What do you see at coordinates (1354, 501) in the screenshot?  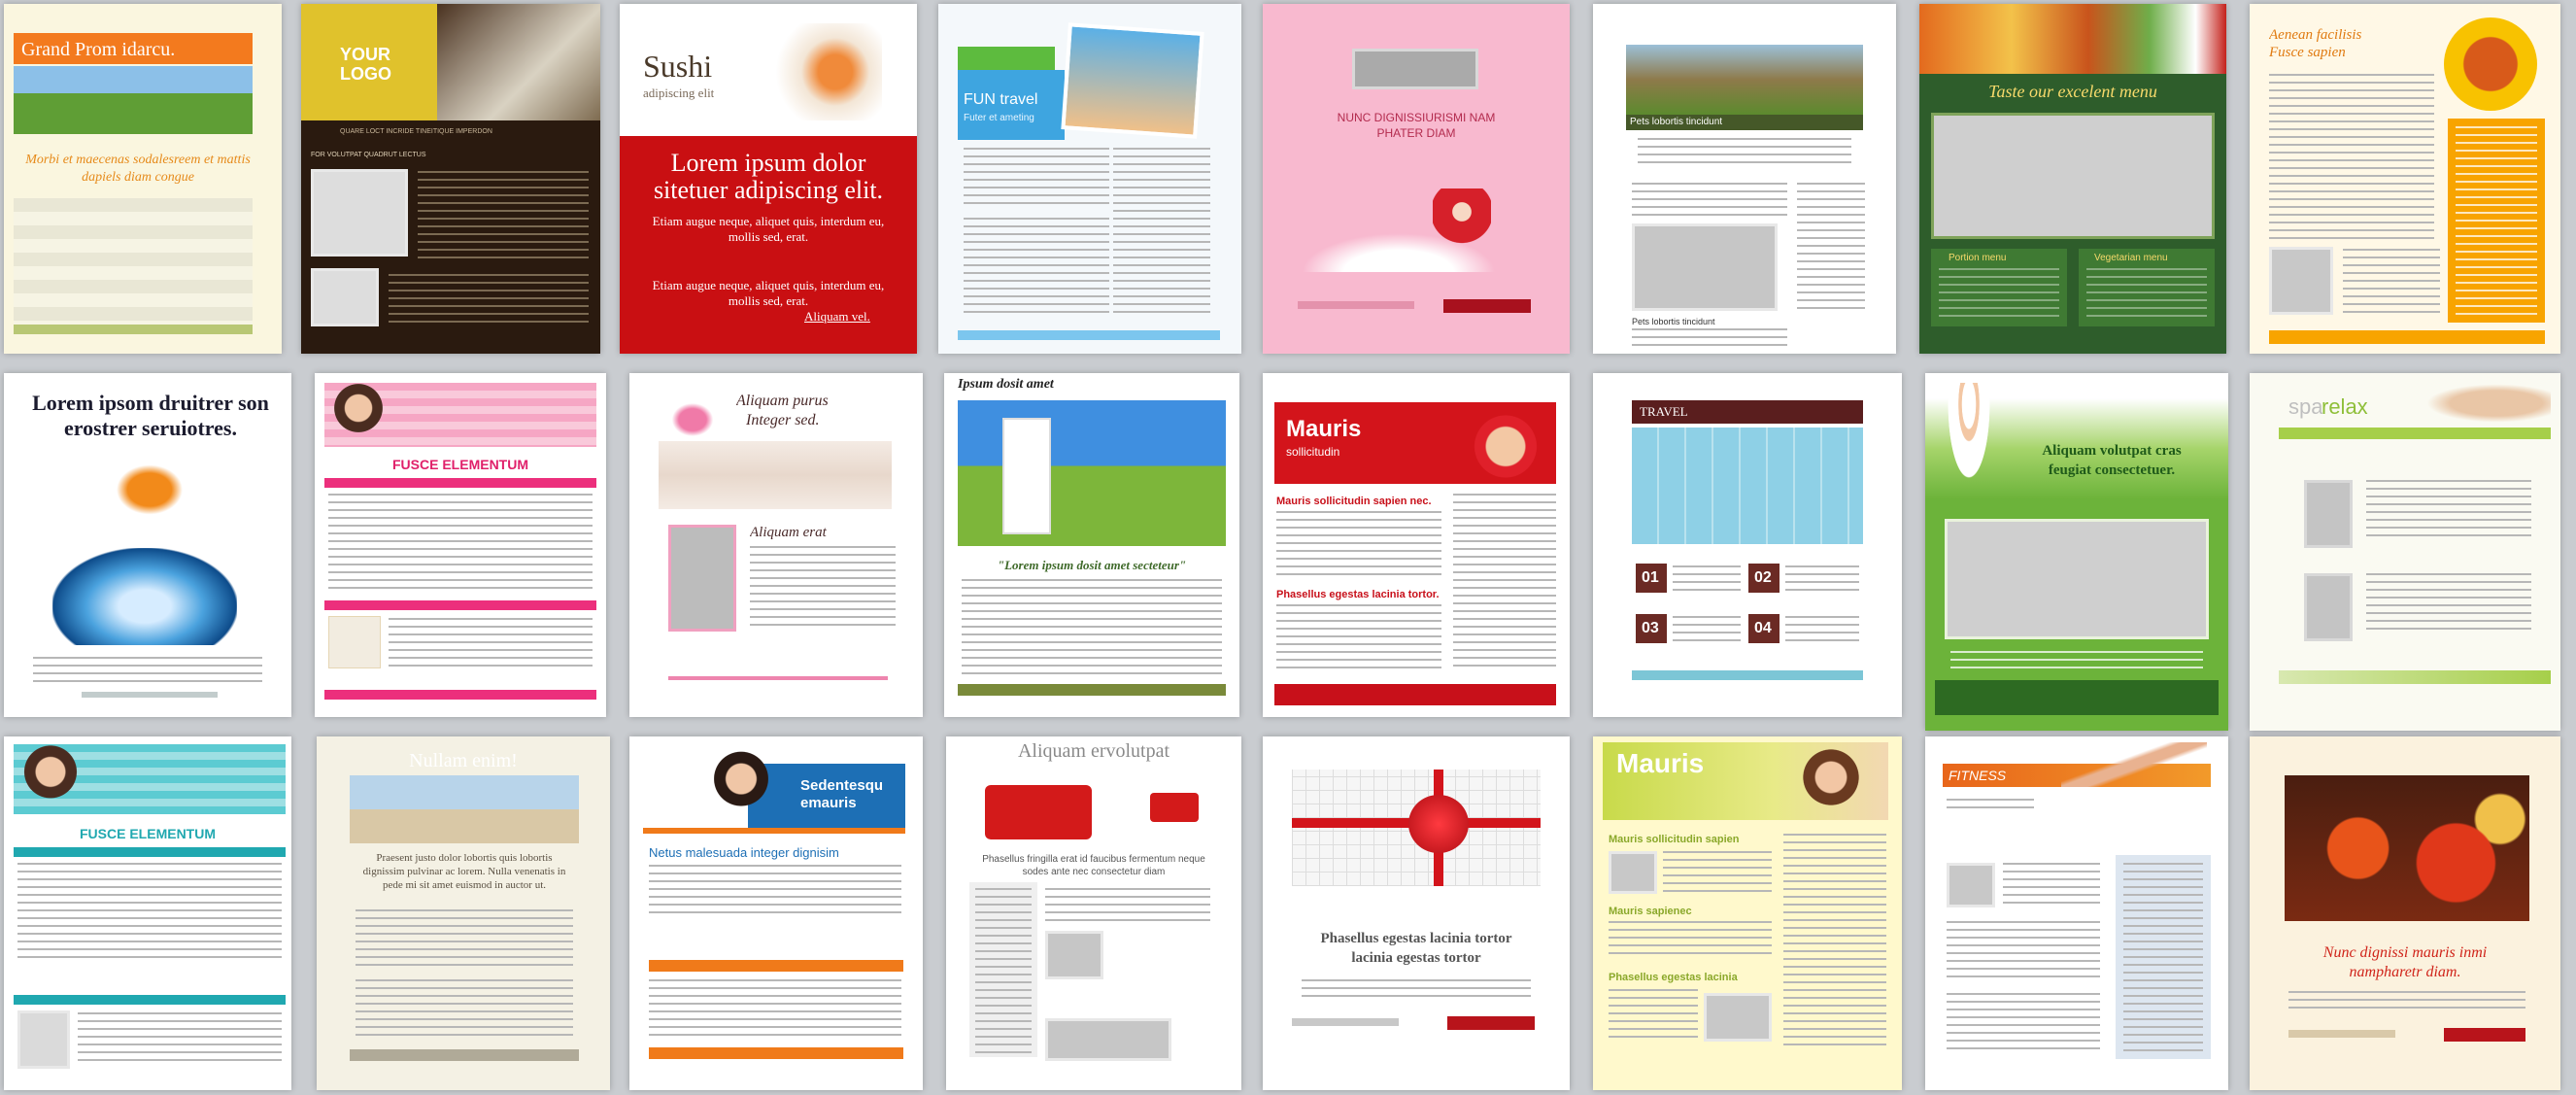 I see `section-title: Mauris sollicitudin sapien nec.` at bounding box center [1354, 501].